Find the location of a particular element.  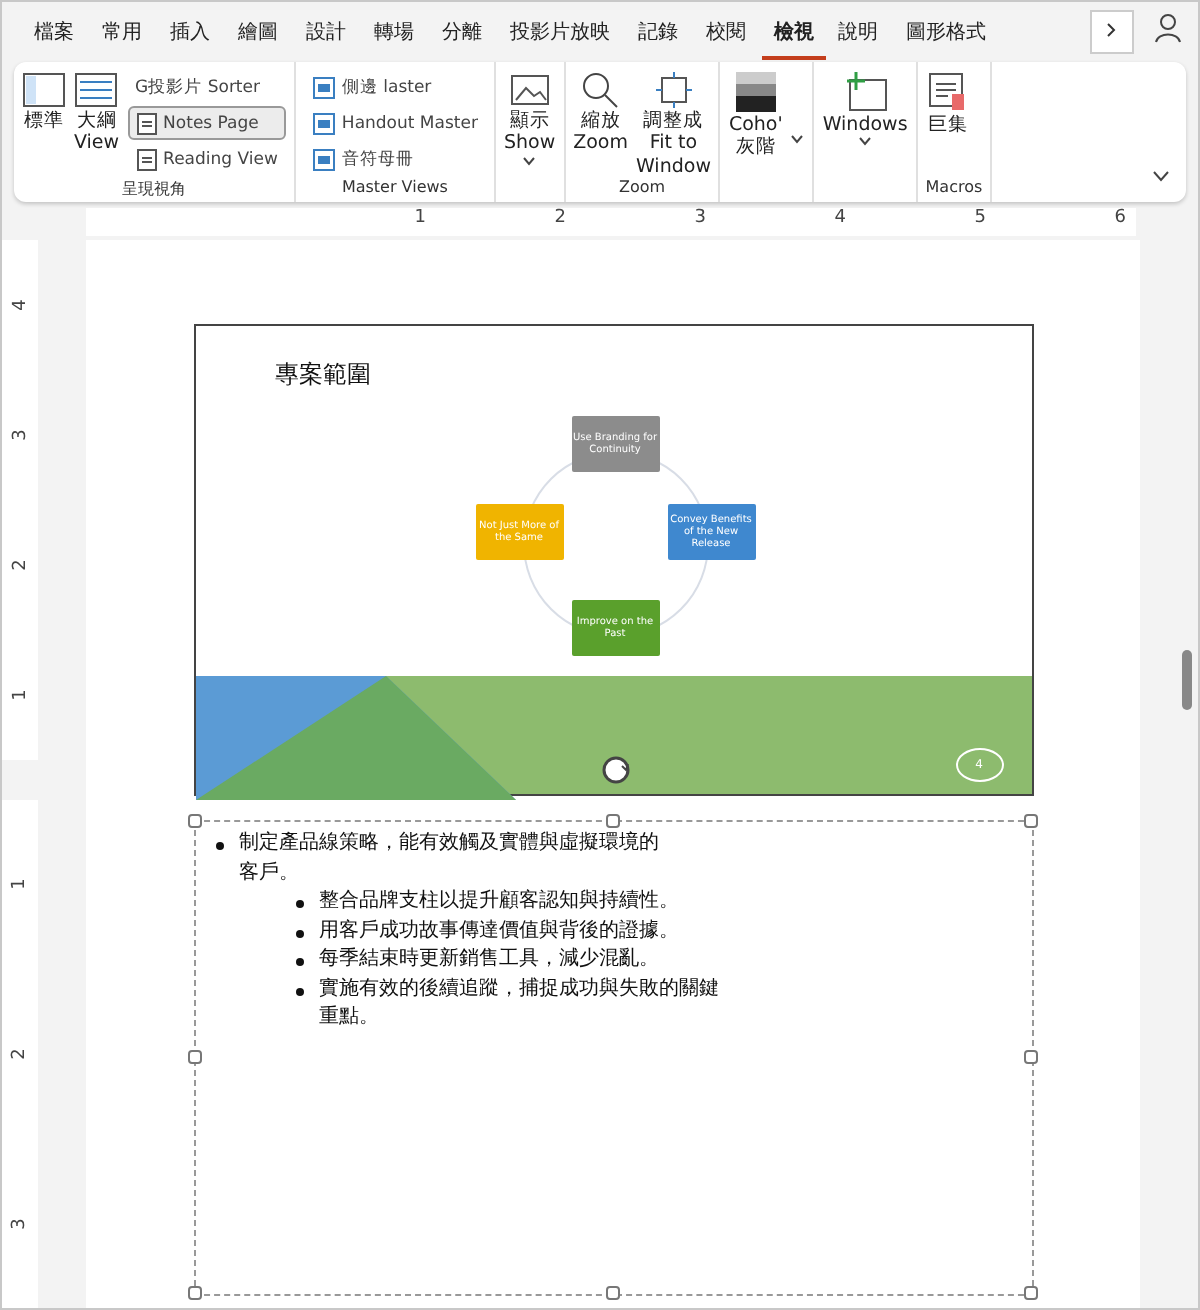

picture-icon is located at coordinates (529, 90).